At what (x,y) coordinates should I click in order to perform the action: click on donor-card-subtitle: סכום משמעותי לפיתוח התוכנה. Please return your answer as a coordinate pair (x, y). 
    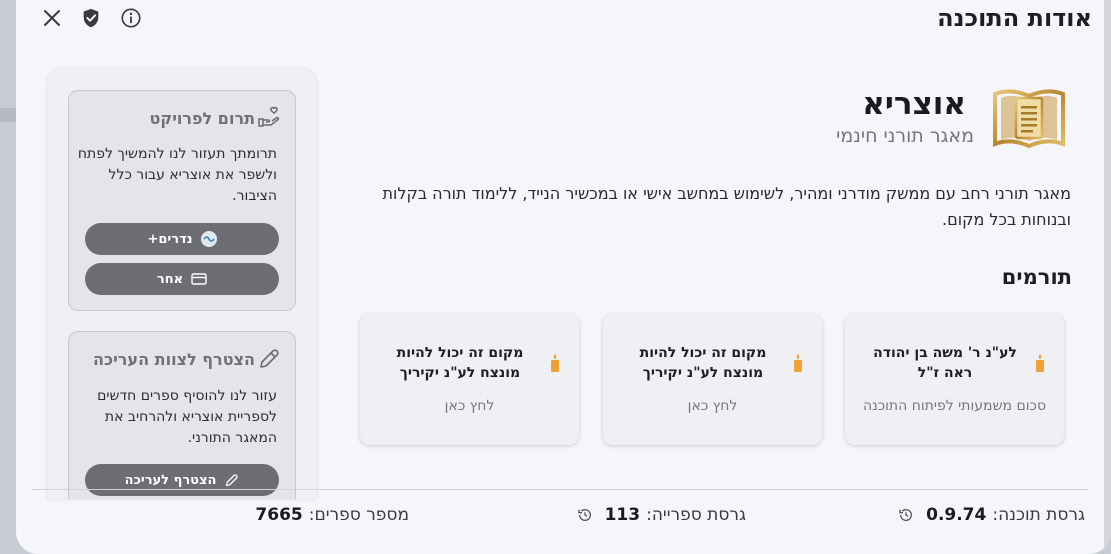
    Looking at the image, I should click on (954, 406).